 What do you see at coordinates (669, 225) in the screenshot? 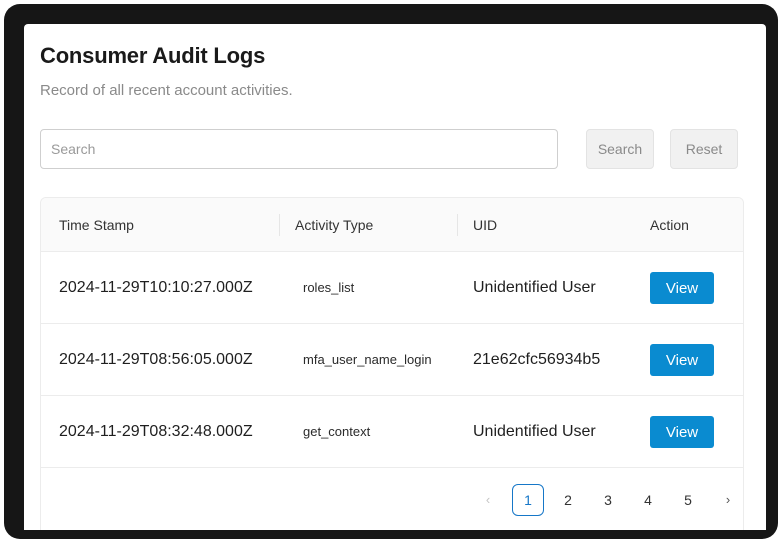
I see `column-header-action: Action` at bounding box center [669, 225].